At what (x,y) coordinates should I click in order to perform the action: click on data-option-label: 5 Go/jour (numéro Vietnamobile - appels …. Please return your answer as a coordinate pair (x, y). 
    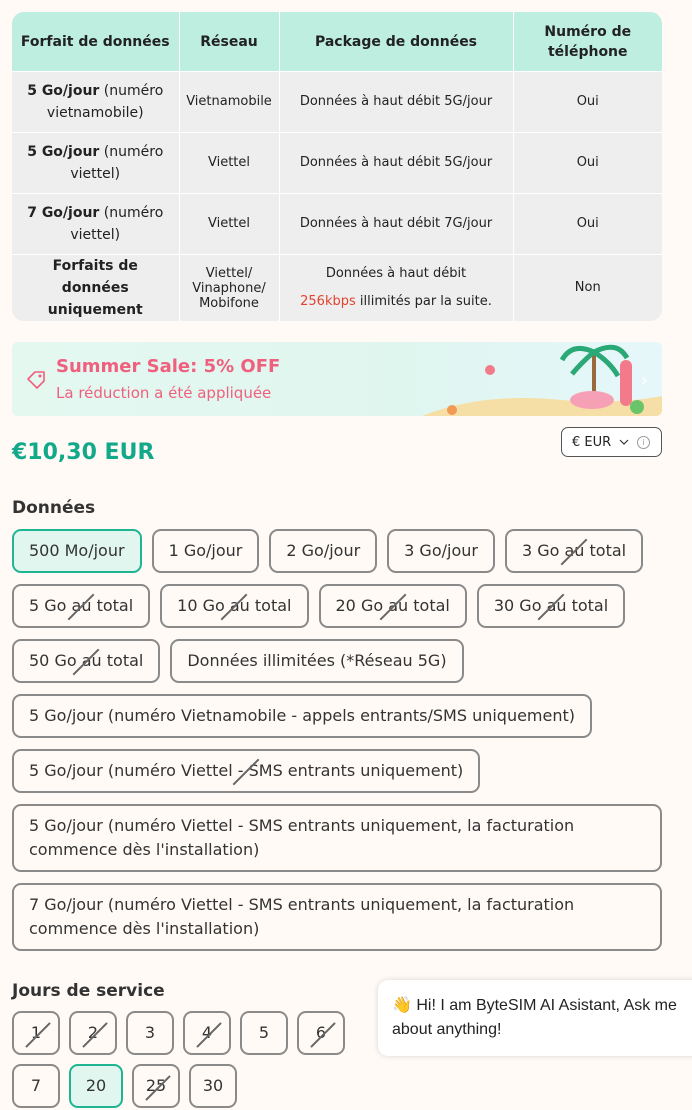
    Looking at the image, I should click on (302, 715).